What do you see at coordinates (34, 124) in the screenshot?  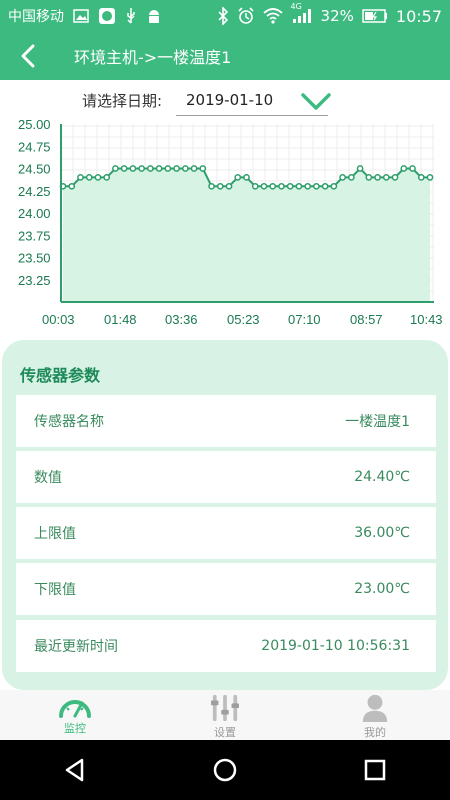 I see `y-tick-label: 25.00` at bounding box center [34, 124].